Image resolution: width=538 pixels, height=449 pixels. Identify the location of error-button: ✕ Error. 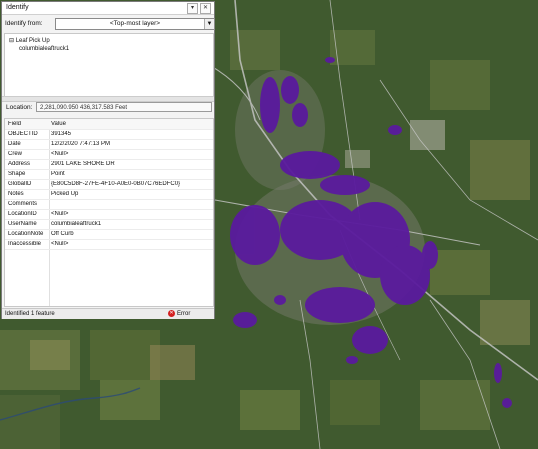
(179, 313).